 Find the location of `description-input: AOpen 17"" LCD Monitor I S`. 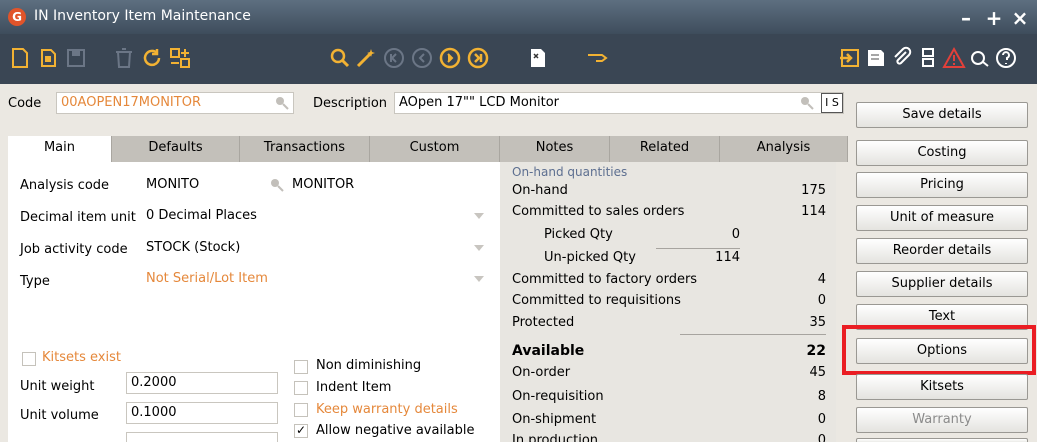

description-input: AOpen 17"" LCD Monitor I S is located at coordinates (619, 103).